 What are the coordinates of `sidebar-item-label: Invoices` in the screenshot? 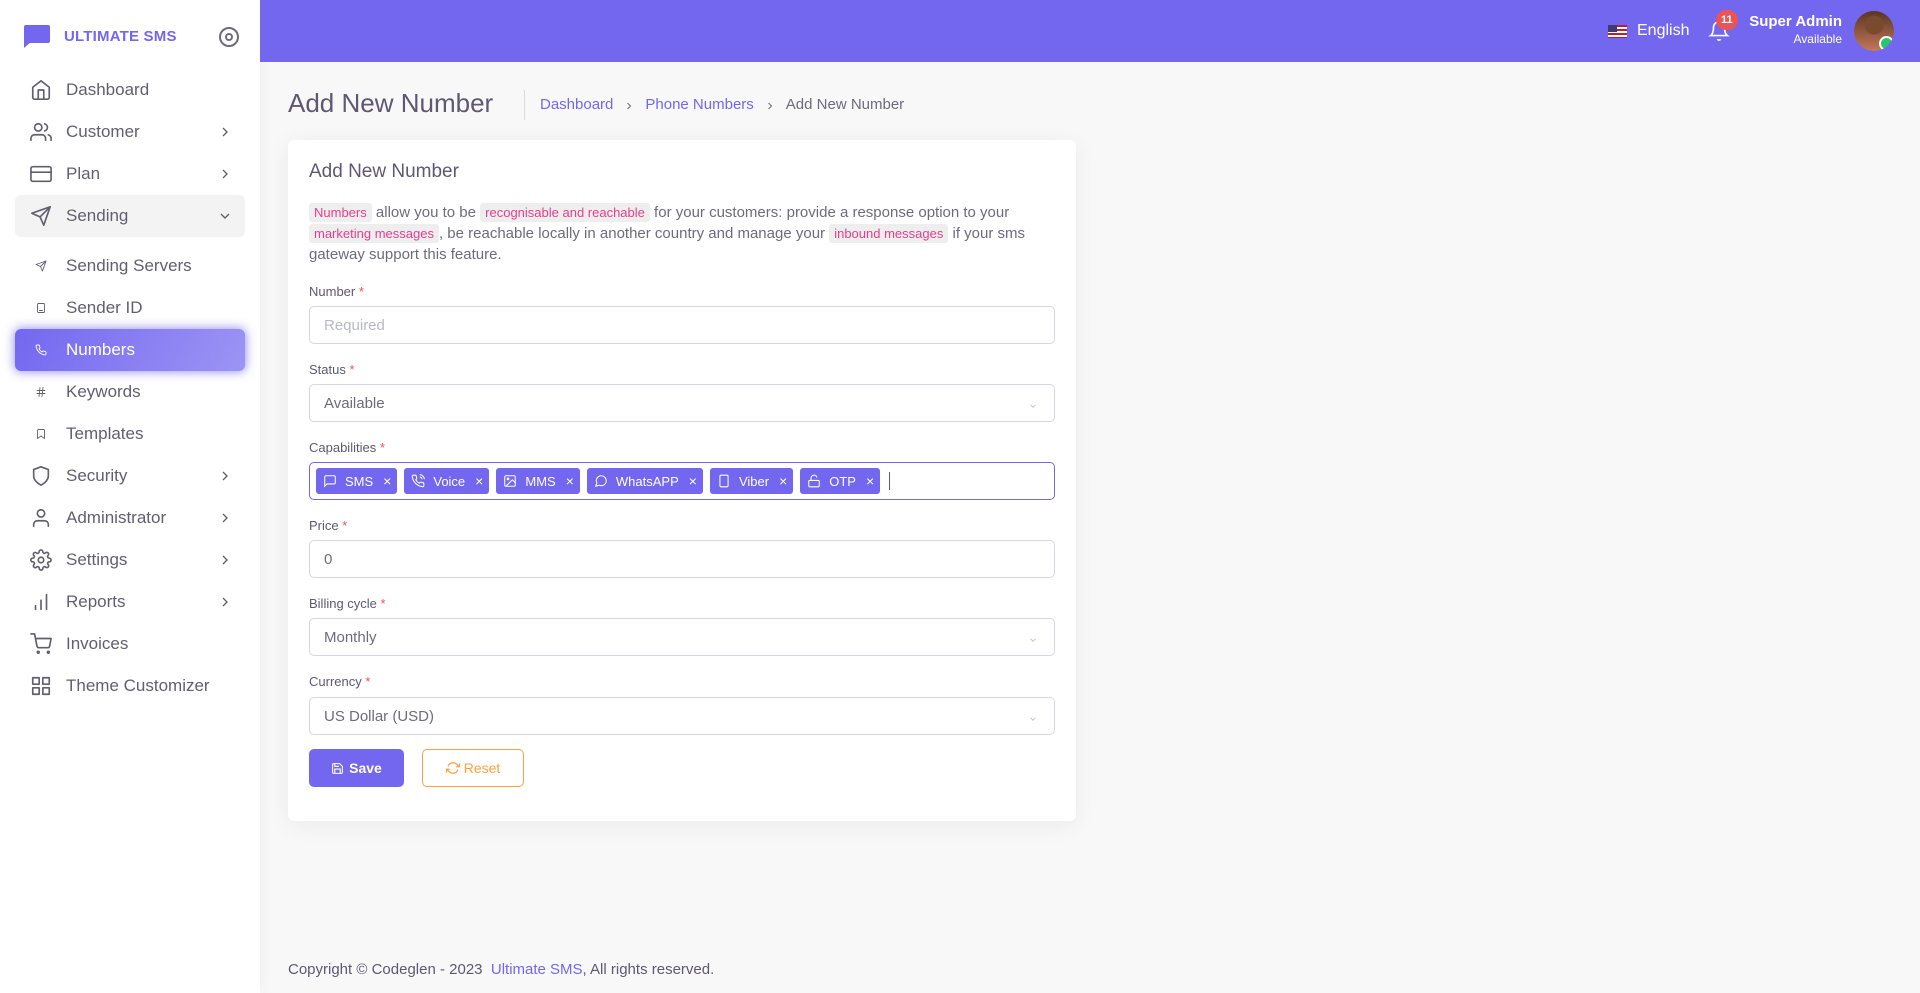 It's located at (97, 643).